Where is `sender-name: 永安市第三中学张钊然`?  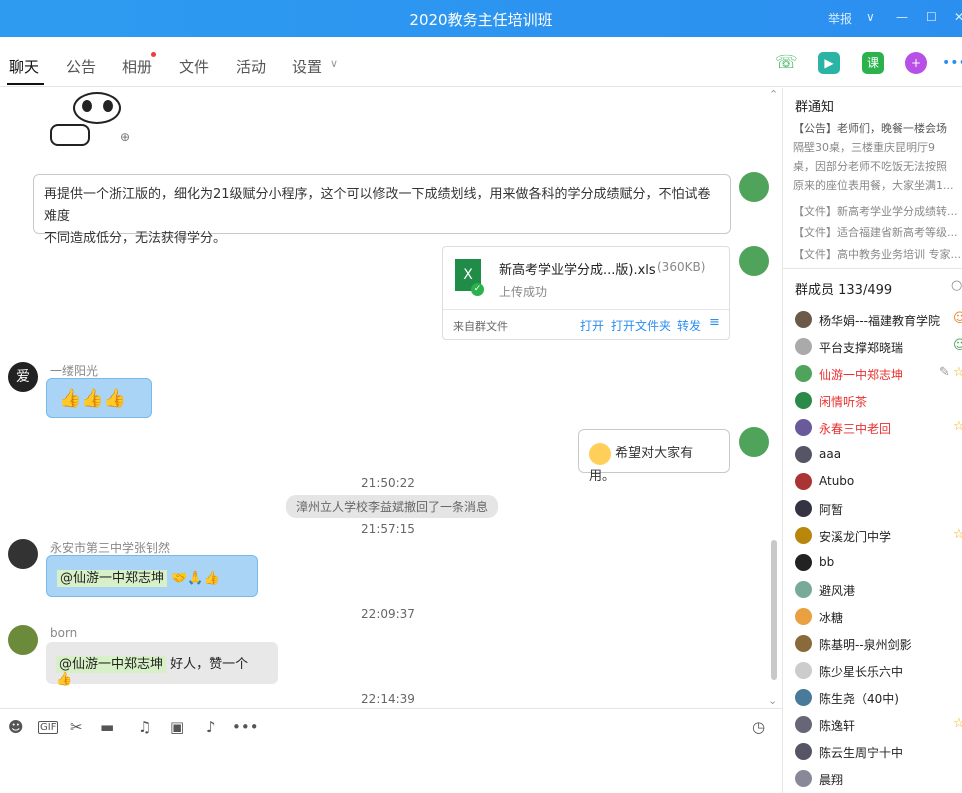 sender-name: 永安市第三中学张钊然 is located at coordinates (110, 547).